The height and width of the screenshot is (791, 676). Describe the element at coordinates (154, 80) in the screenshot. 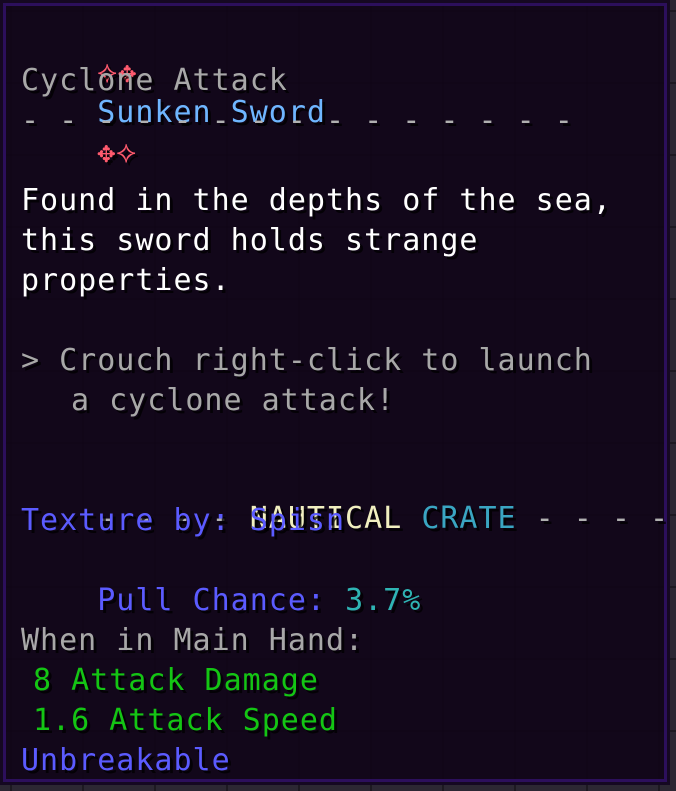

I see `item-subtitle: Cyclone Attack` at that location.